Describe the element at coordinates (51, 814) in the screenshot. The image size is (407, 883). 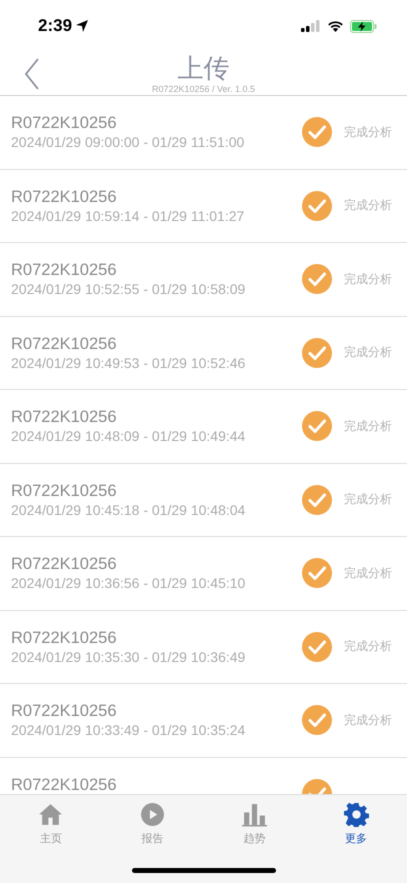
I see `home-icon` at that location.